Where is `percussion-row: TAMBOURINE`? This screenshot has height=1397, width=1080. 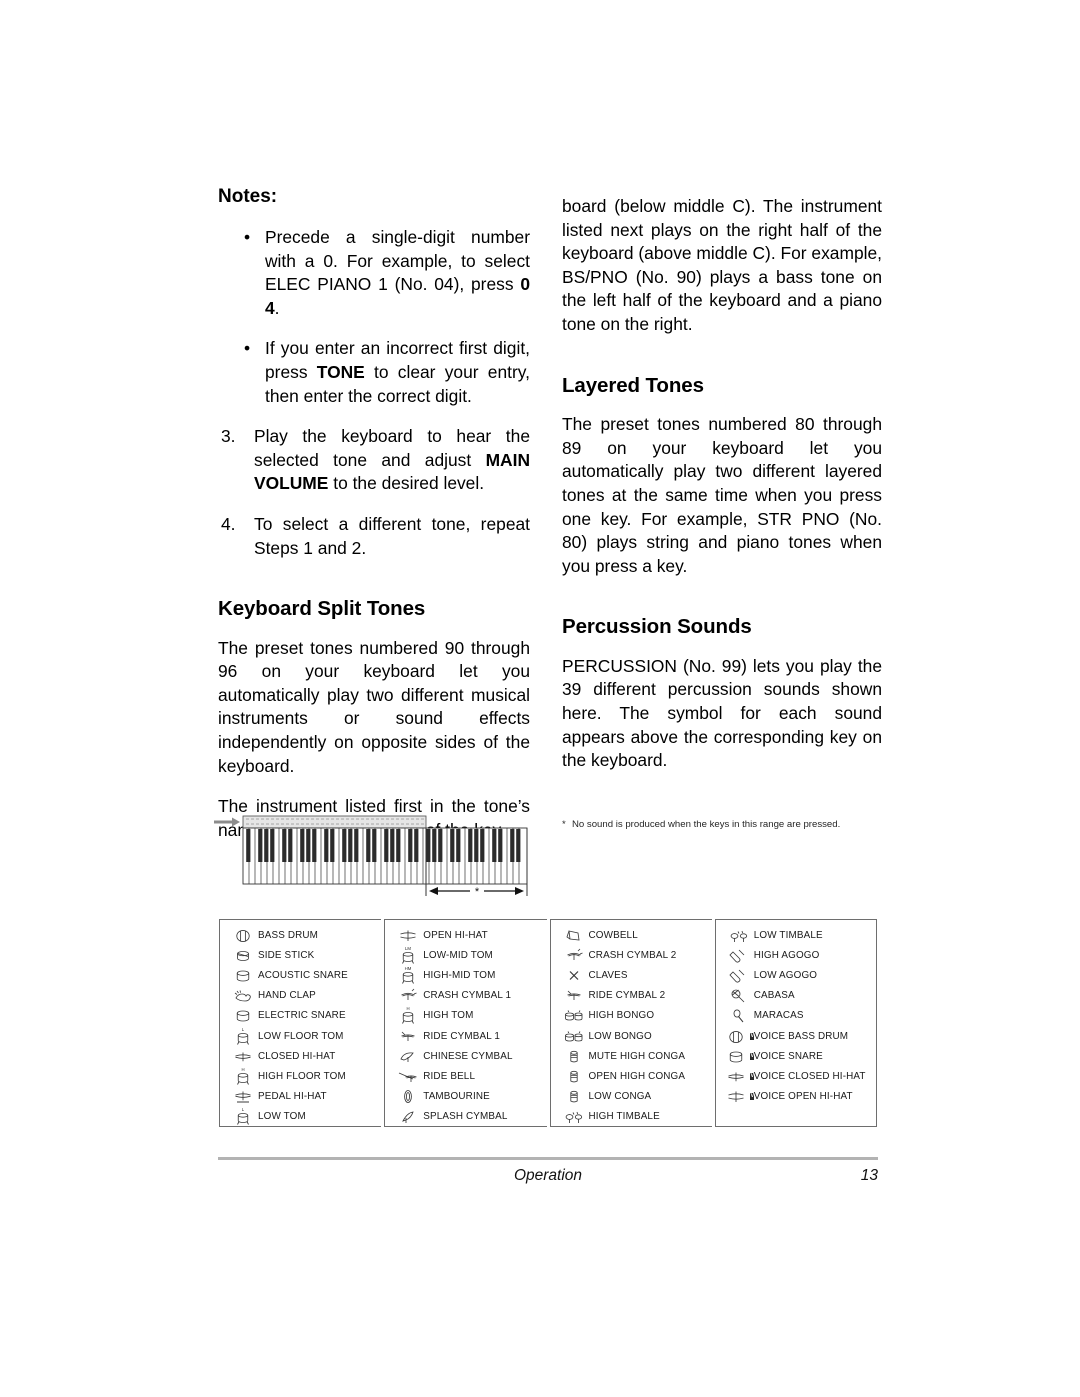 percussion-row: TAMBOURINE is located at coordinates (465, 1097).